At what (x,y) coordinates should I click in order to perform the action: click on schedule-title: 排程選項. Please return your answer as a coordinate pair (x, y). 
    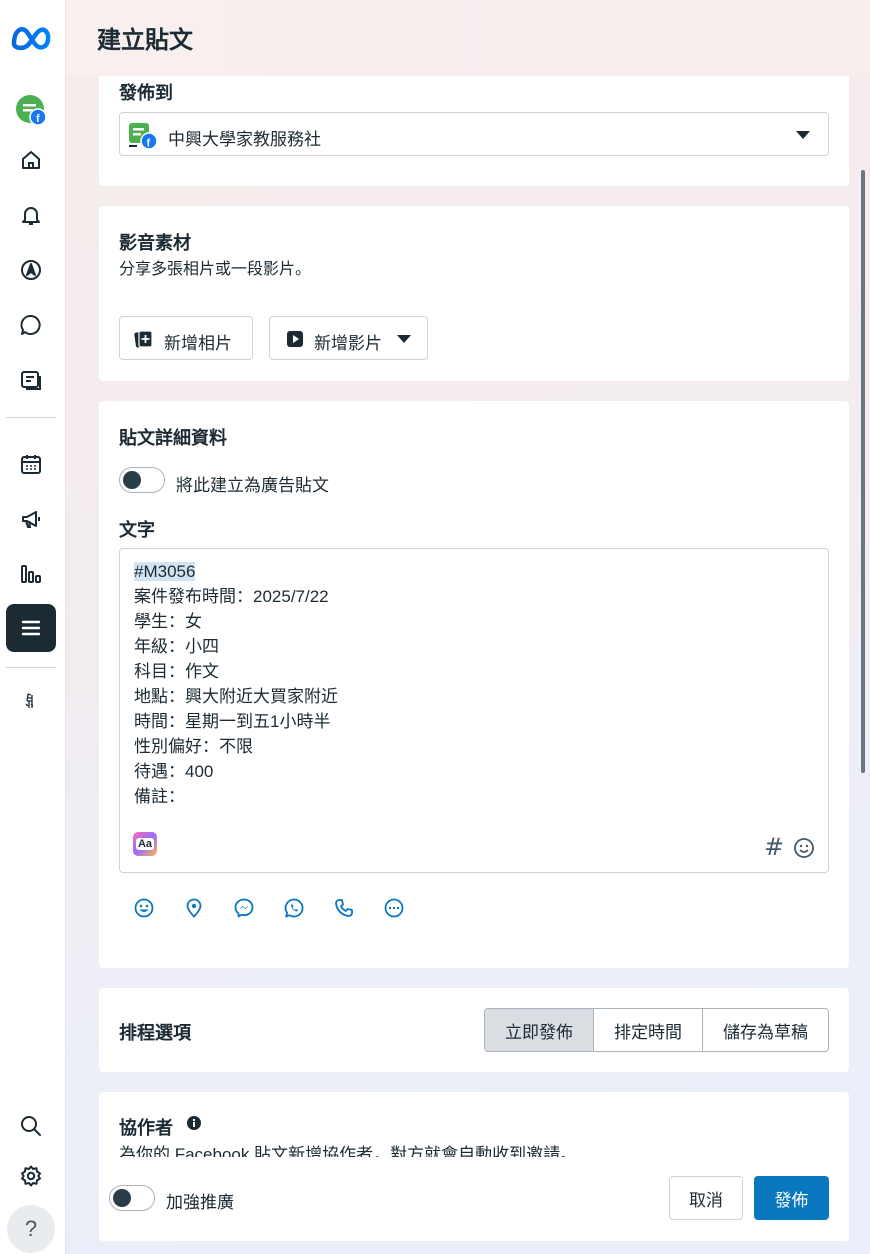
    Looking at the image, I should click on (155, 1033).